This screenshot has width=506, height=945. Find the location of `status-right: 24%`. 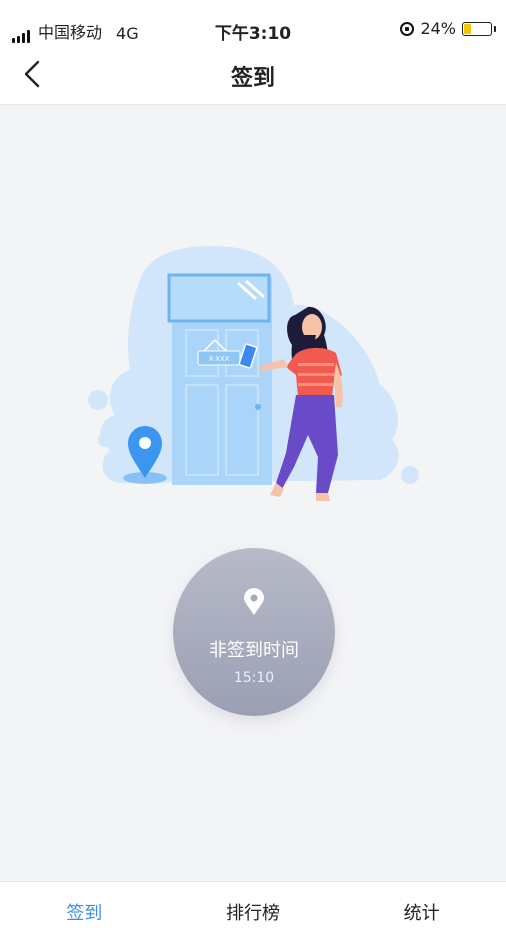

status-right: 24% is located at coordinates (448, 28).